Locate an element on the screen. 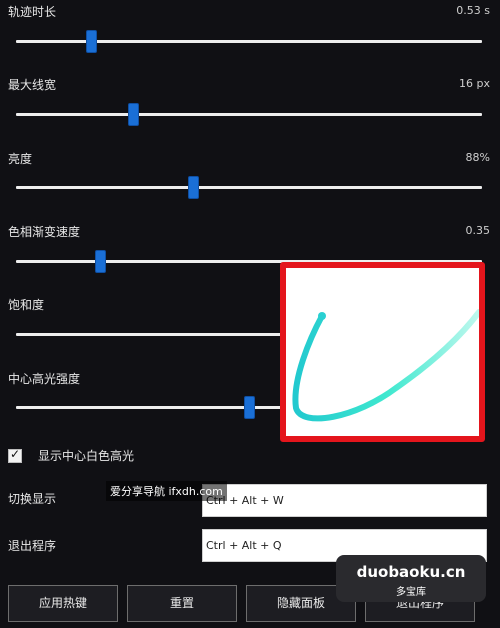 The image size is (500, 628). site-watermark: 爱分享导航 ifxdh.com is located at coordinates (166, 491).